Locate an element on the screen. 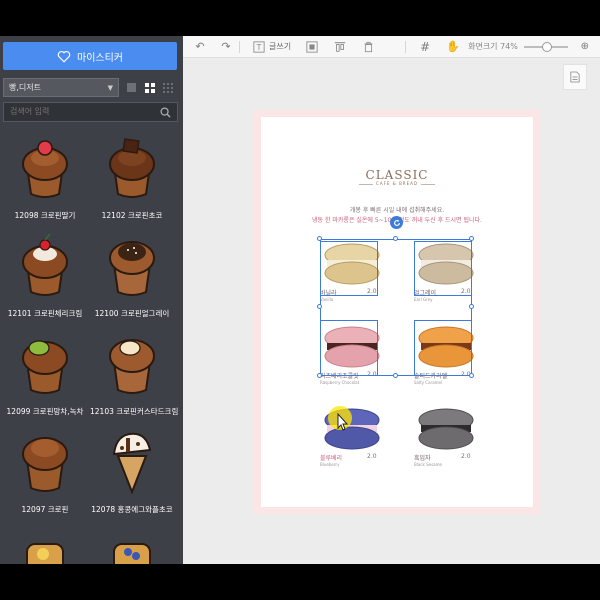  document-icon is located at coordinates (575, 77).